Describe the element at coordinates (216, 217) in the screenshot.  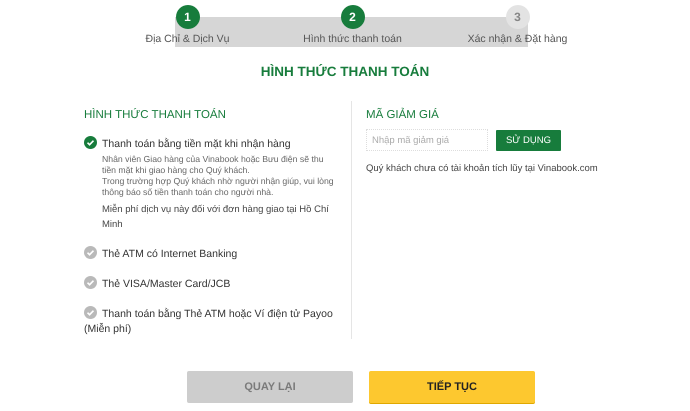
I see `payment-description: Miễn phí dịch vụ này đối với đơn hàng giao tại Hồ Chí Minh` at that location.